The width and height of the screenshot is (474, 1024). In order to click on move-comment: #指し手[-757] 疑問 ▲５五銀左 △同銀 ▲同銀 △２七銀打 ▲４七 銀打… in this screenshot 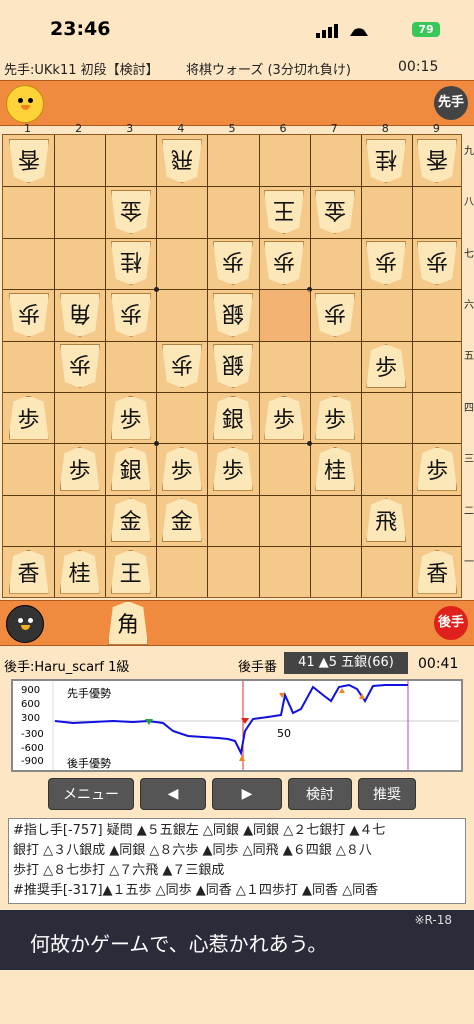, I will do `click(237, 861)`.